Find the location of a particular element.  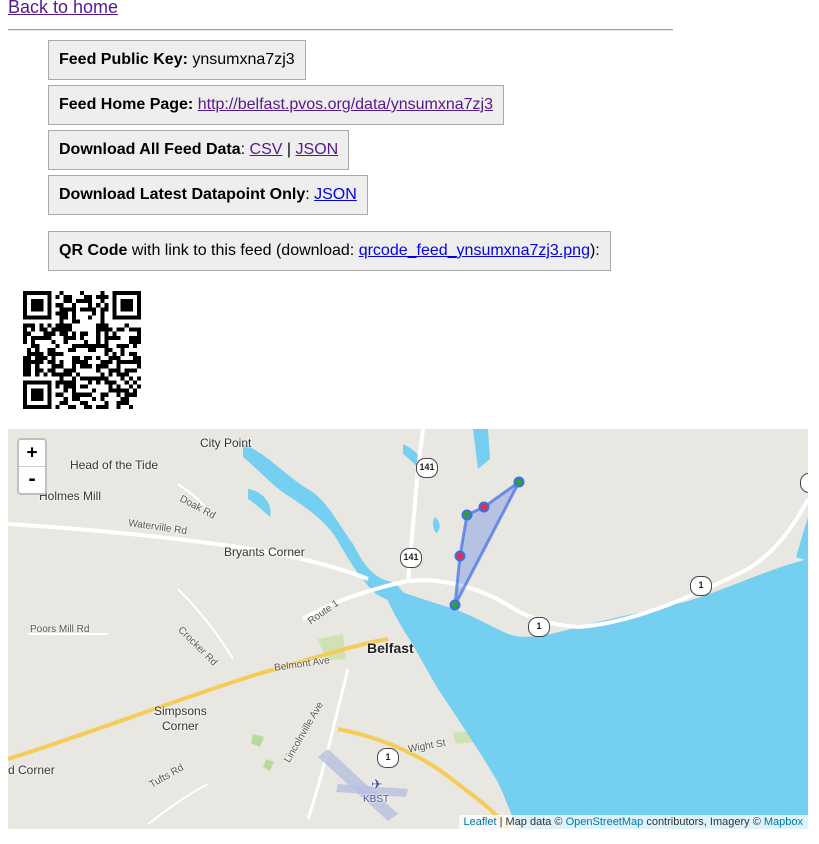

qr-download-link: qrcode_feed_ynsumxna7zj3.png is located at coordinates (474, 250).